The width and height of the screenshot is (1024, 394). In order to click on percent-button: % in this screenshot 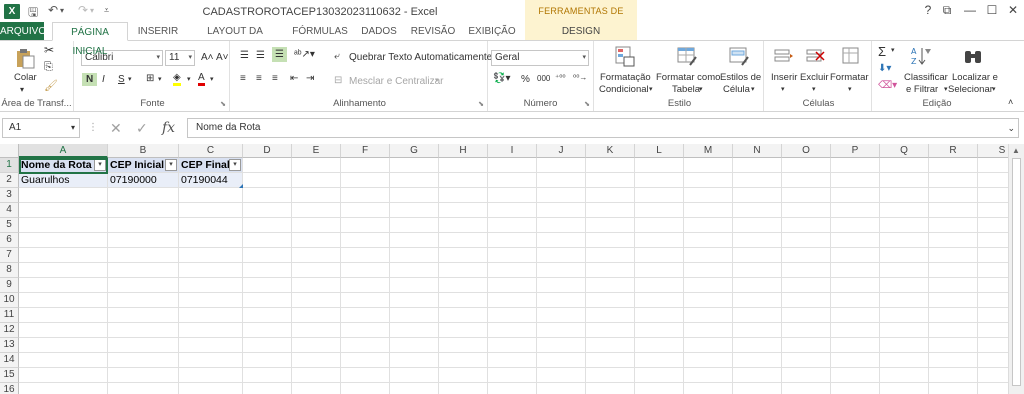, I will do `click(525, 79)`.